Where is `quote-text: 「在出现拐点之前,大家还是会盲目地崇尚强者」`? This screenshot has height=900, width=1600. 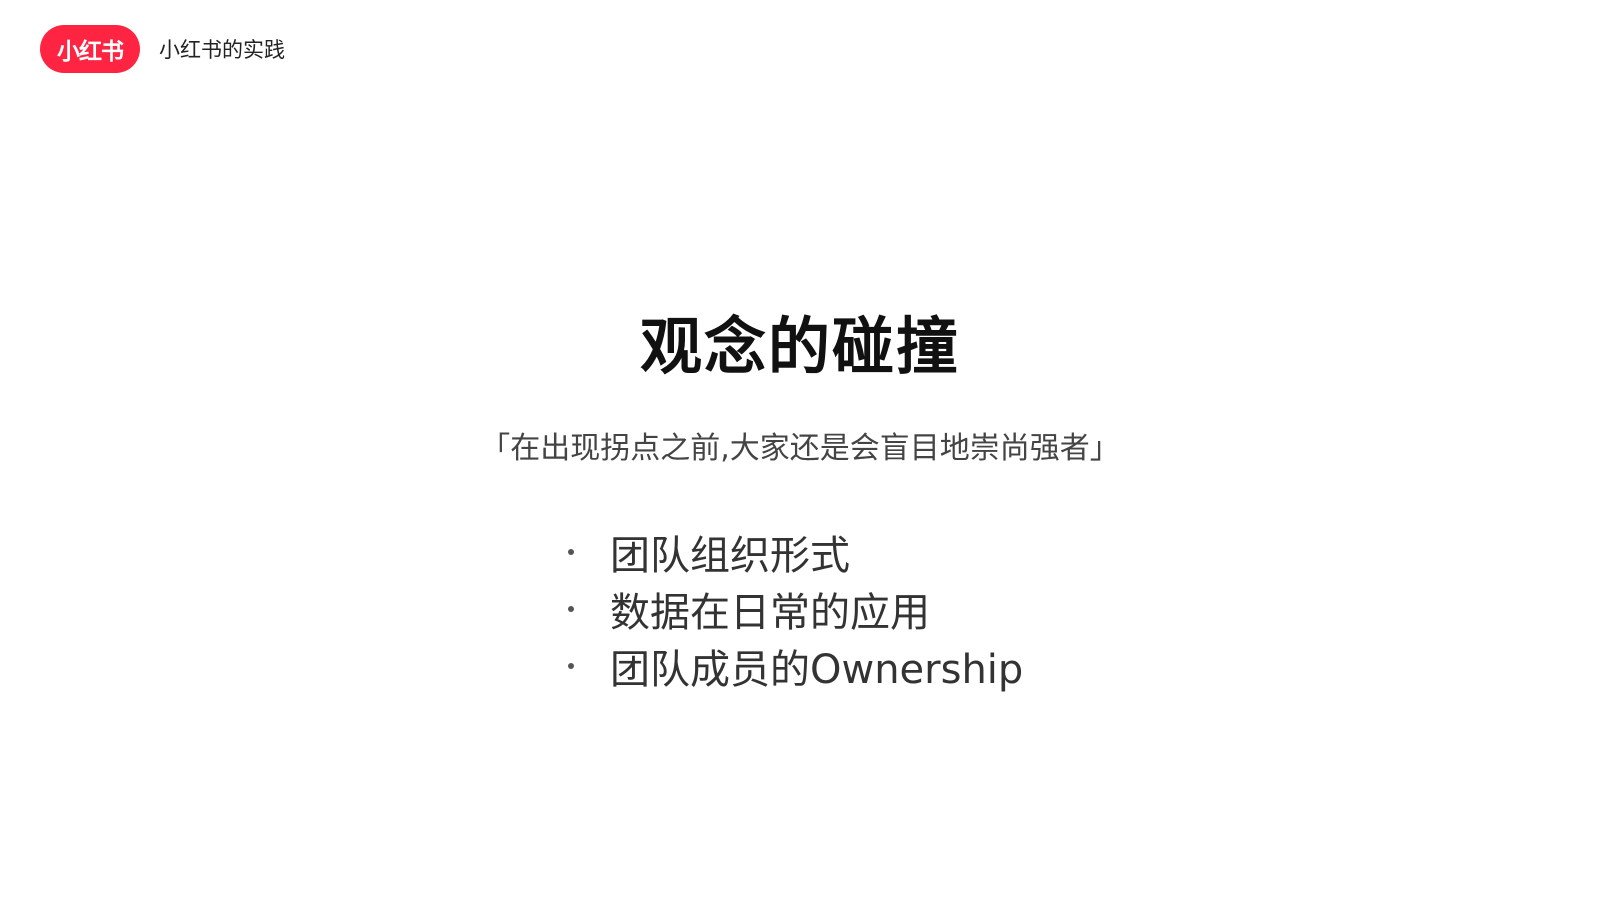
quote-text: 「在出现拐点之前,大家还是会盲目地崇尚强者」 is located at coordinates (800, 448).